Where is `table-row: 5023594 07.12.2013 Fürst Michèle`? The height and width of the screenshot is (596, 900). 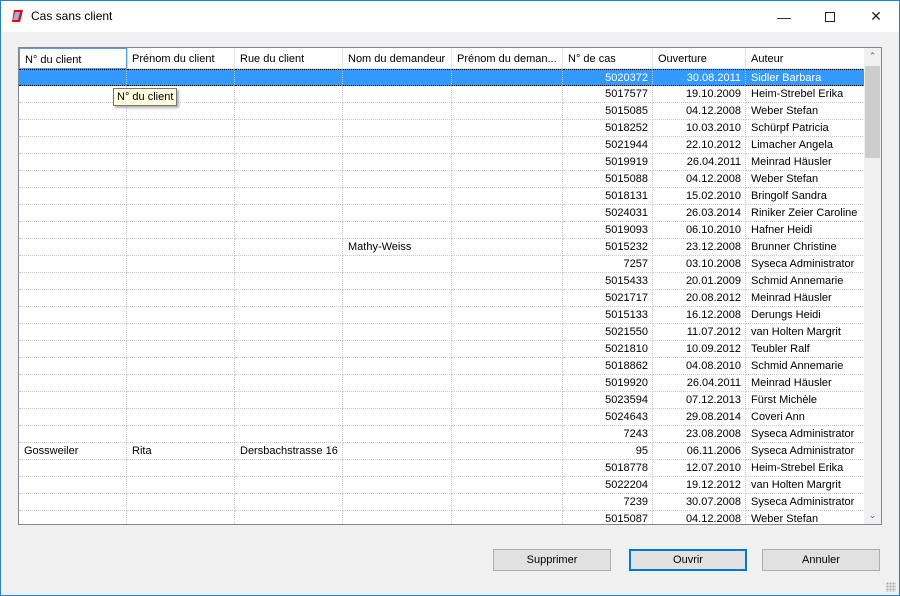
table-row: 5023594 07.12.2013 Fürst Michèle is located at coordinates (442, 400).